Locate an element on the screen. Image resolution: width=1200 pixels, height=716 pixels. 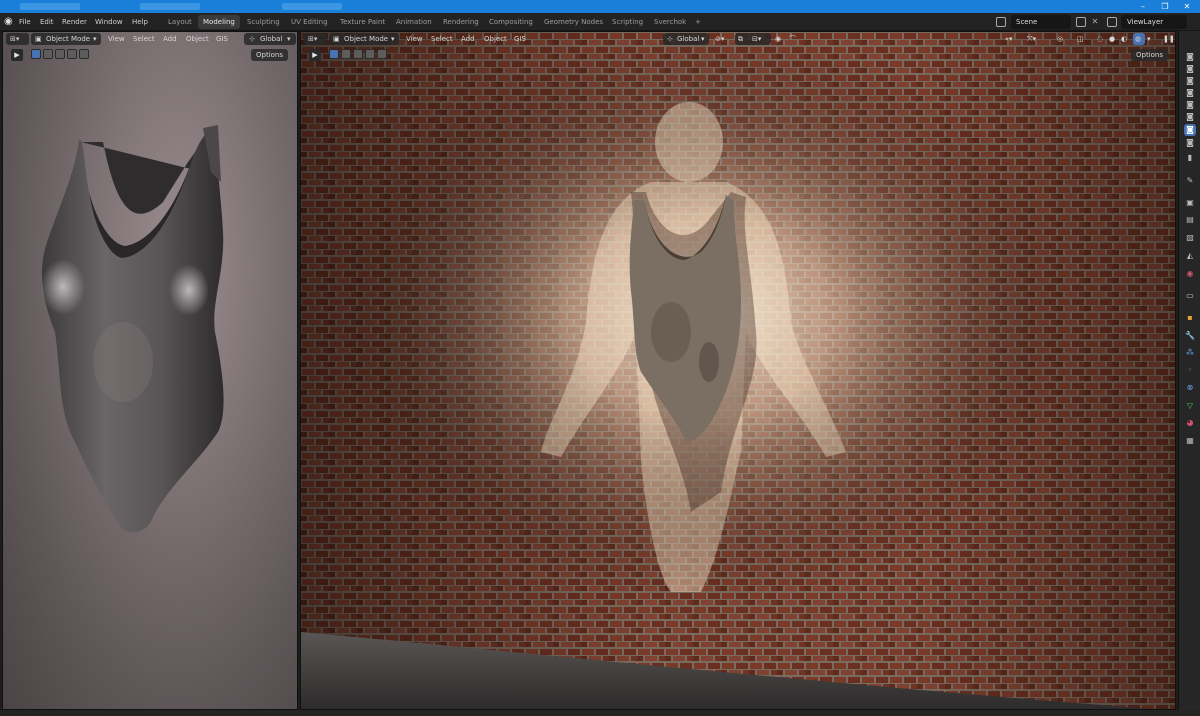
material-shading-icon: ◐ is located at coordinates (1124, 39).